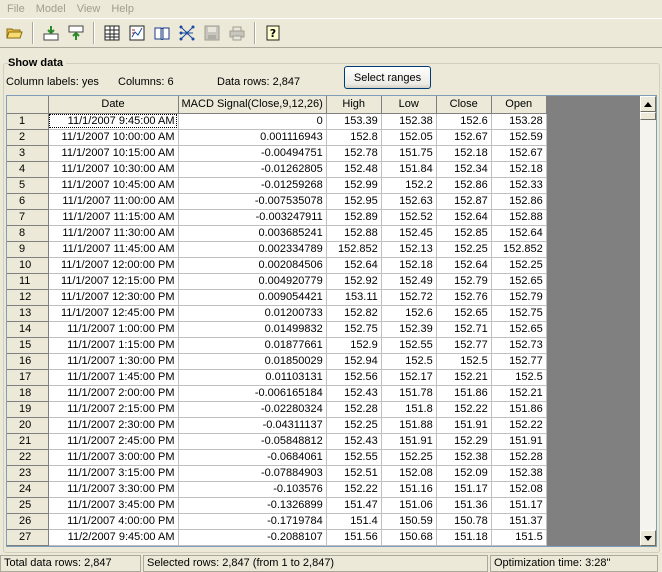 Image resolution: width=662 pixels, height=572 pixels. What do you see at coordinates (28, 537) in the screenshot?
I see `row-number-cell: 27` at bounding box center [28, 537].